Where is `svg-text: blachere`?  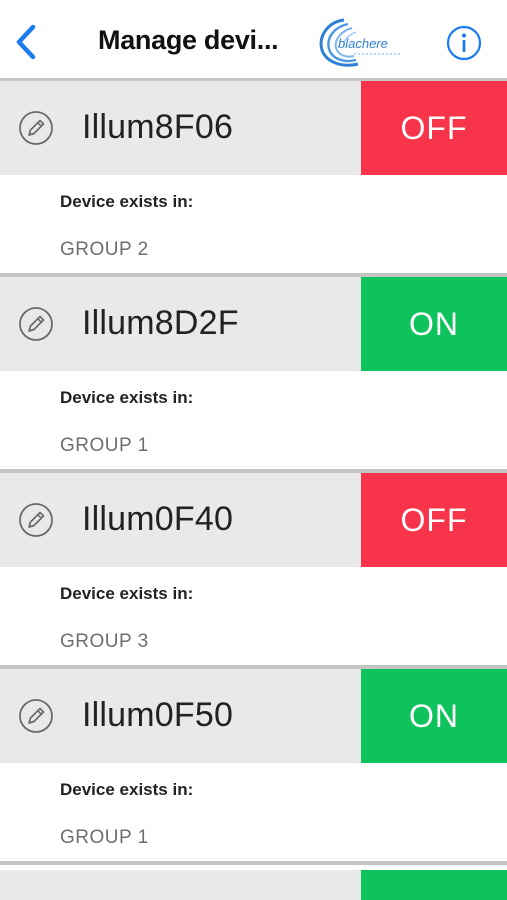
svg-text: blachere is located at coordinates (363, 43).